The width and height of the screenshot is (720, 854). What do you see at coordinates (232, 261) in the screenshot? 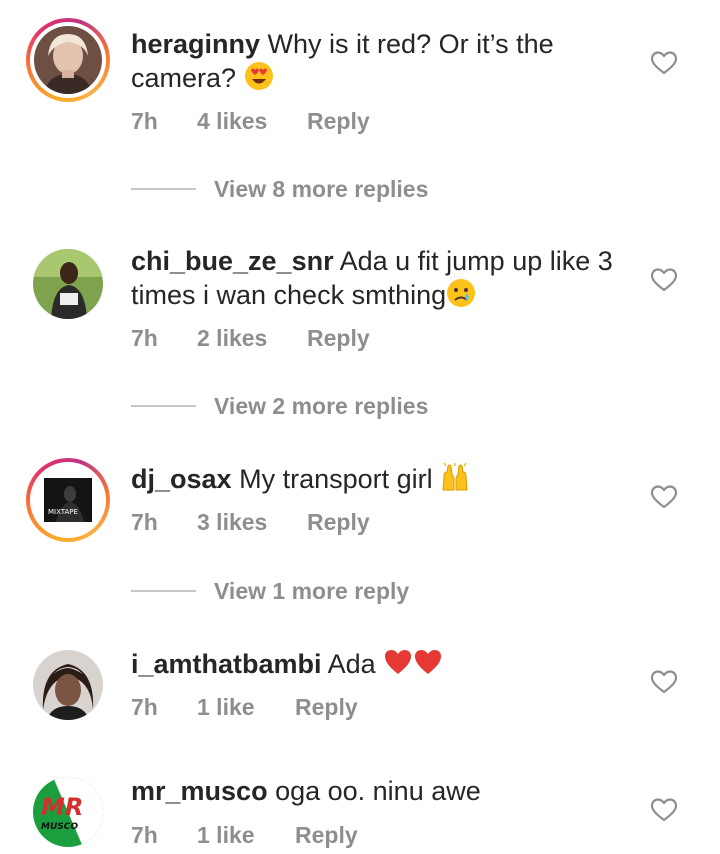
I see `comment-username: chi_bue_ze_snr` at bounding box center [232, 261].